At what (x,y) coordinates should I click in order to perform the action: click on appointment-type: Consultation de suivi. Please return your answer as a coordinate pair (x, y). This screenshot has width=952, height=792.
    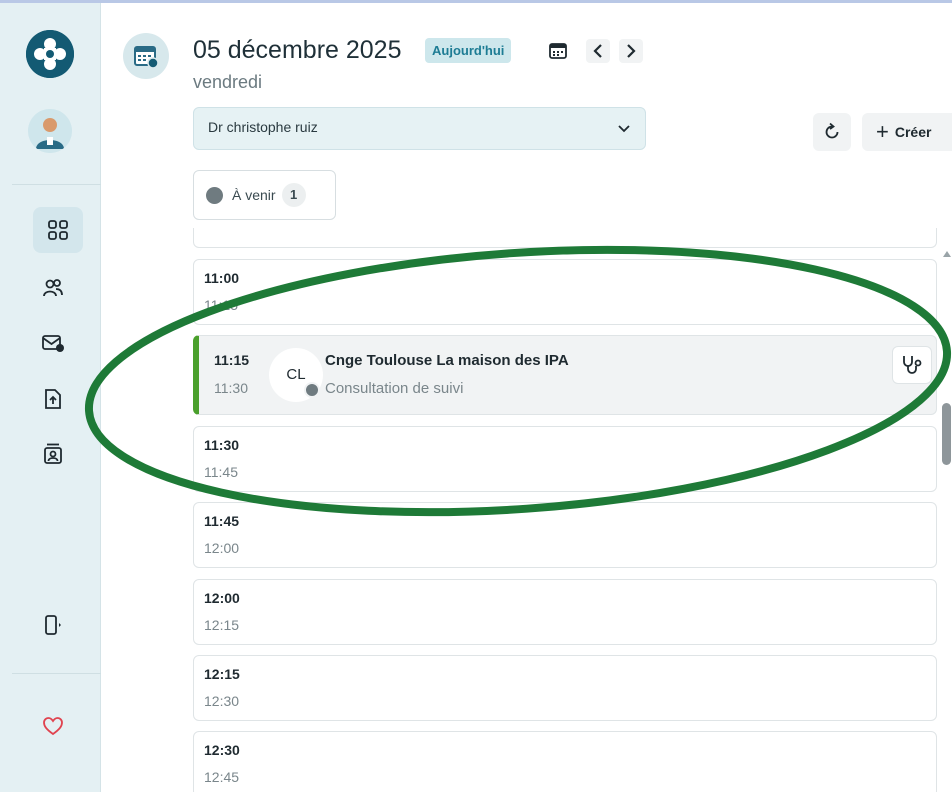
    Looking at the image, I should click on (394, 388).